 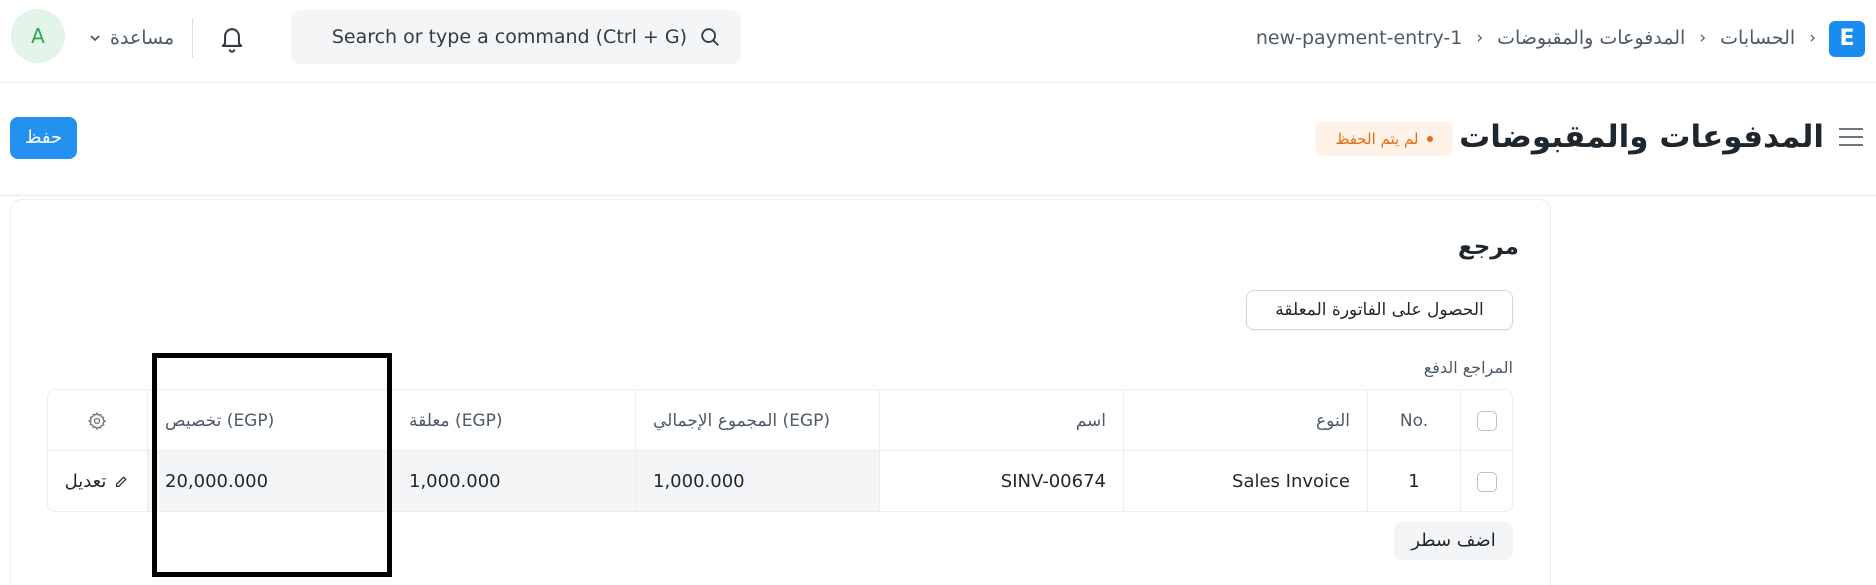 I want to click on row-checkbox, so click(x=1486, y=481).